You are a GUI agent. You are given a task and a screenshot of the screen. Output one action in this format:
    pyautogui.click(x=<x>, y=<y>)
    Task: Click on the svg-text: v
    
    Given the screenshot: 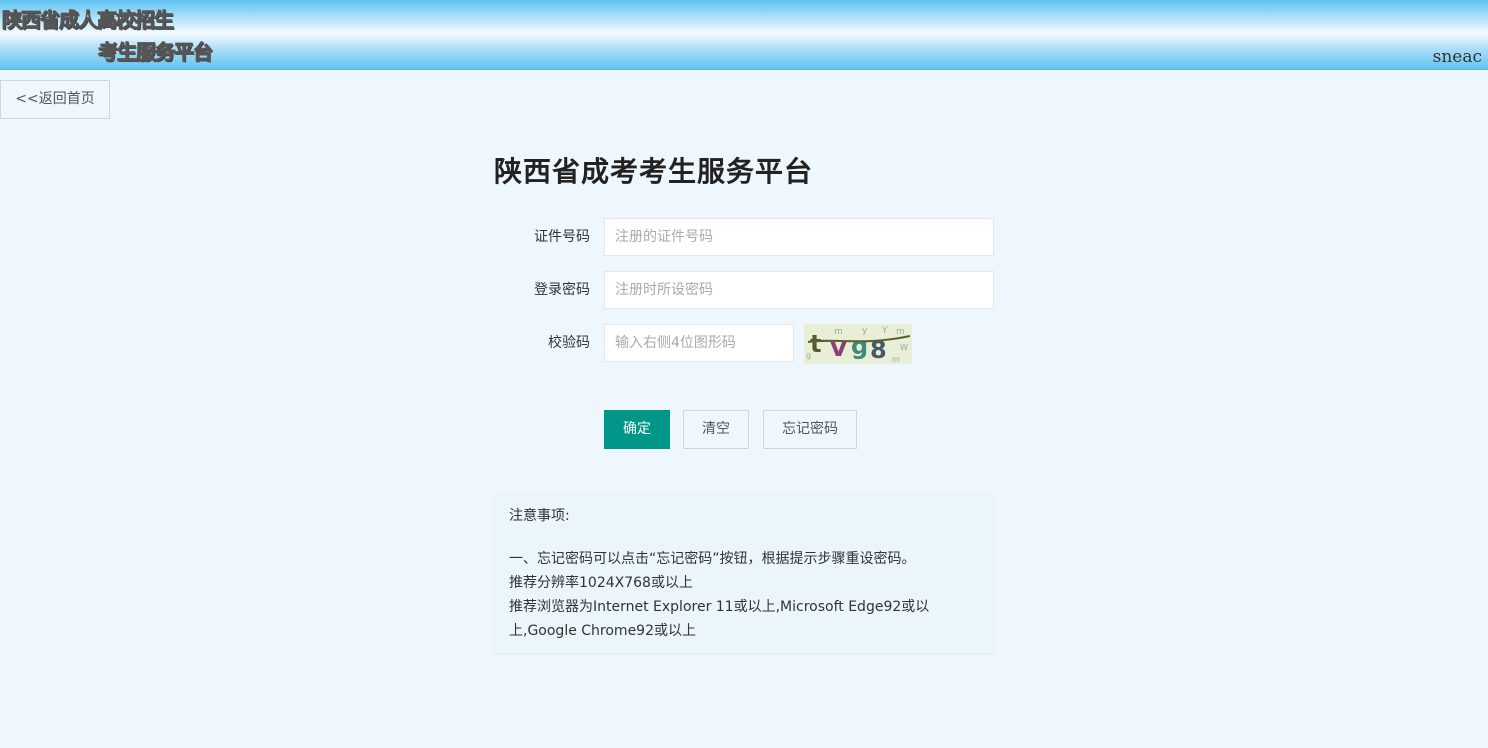 What is the action you would take?
    pyautogui.click(x=838, y=348)
    